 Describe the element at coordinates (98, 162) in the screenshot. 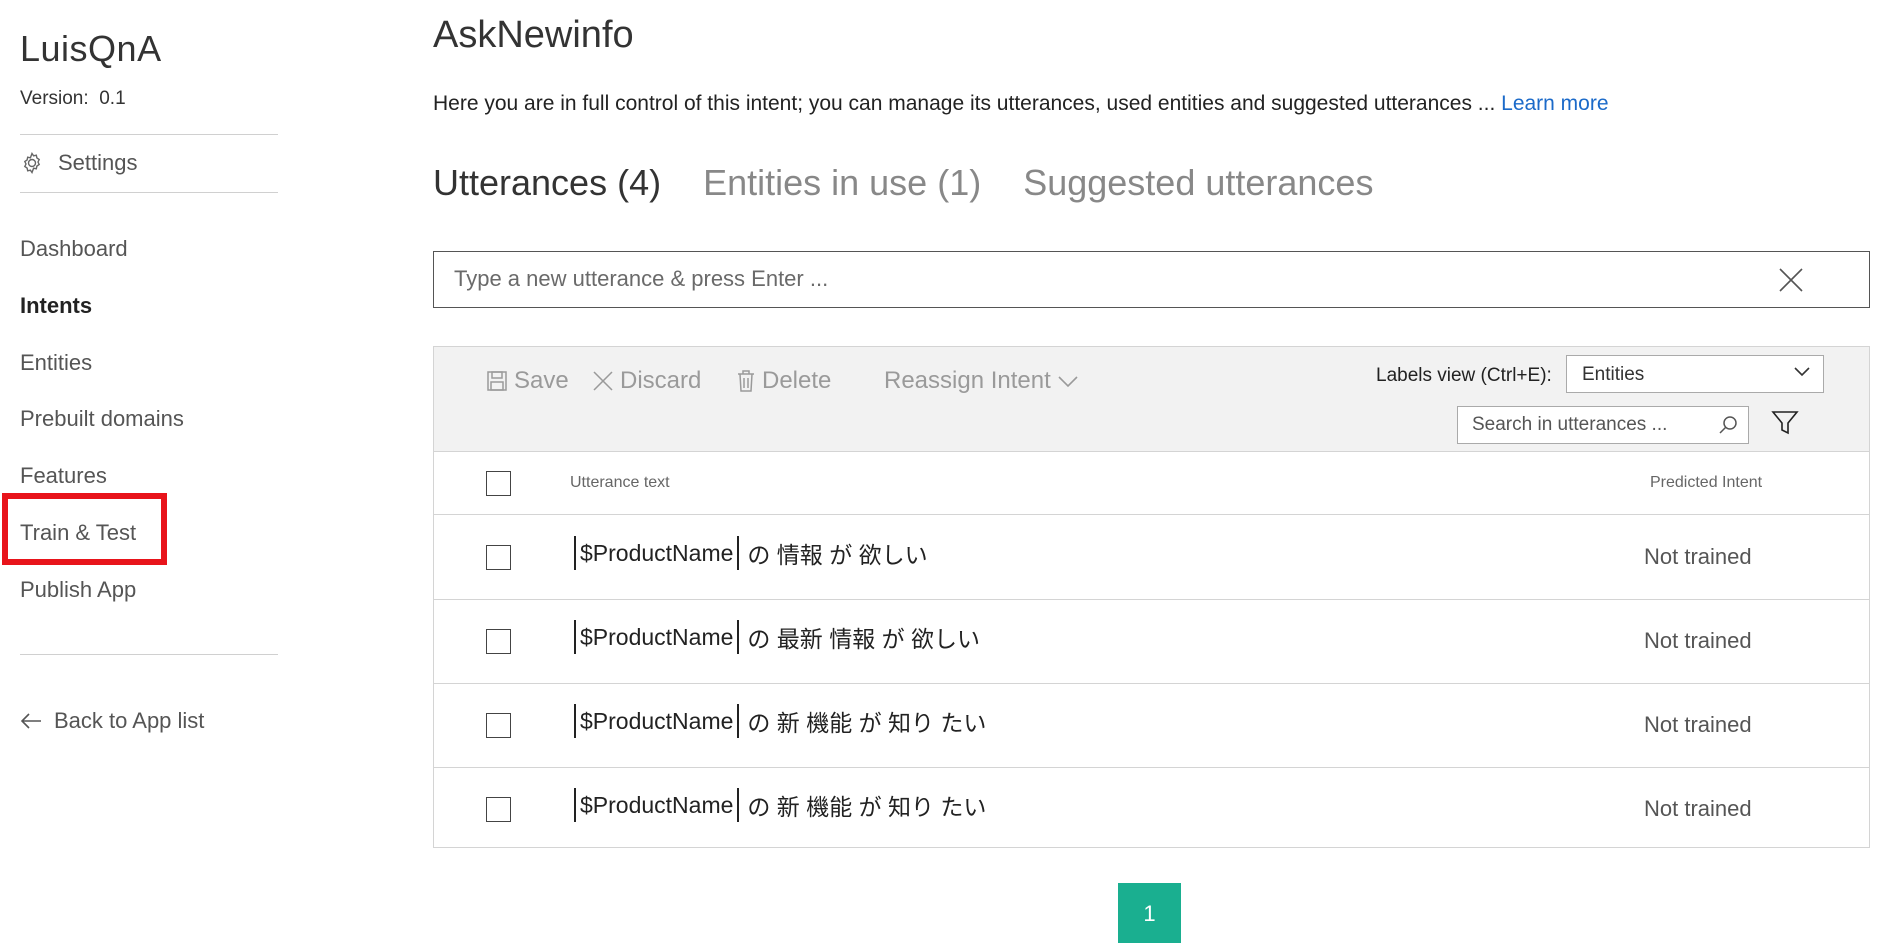

I see `settings-label: Settings` at that location.